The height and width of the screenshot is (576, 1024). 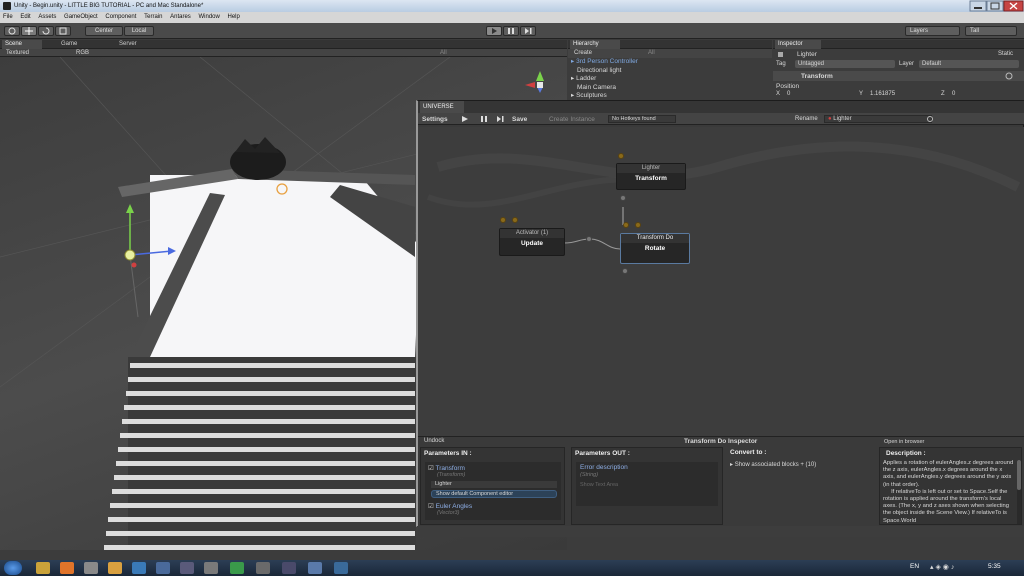 I want to click on hierarchy-create-button: Create, so click(x=583, y=53).